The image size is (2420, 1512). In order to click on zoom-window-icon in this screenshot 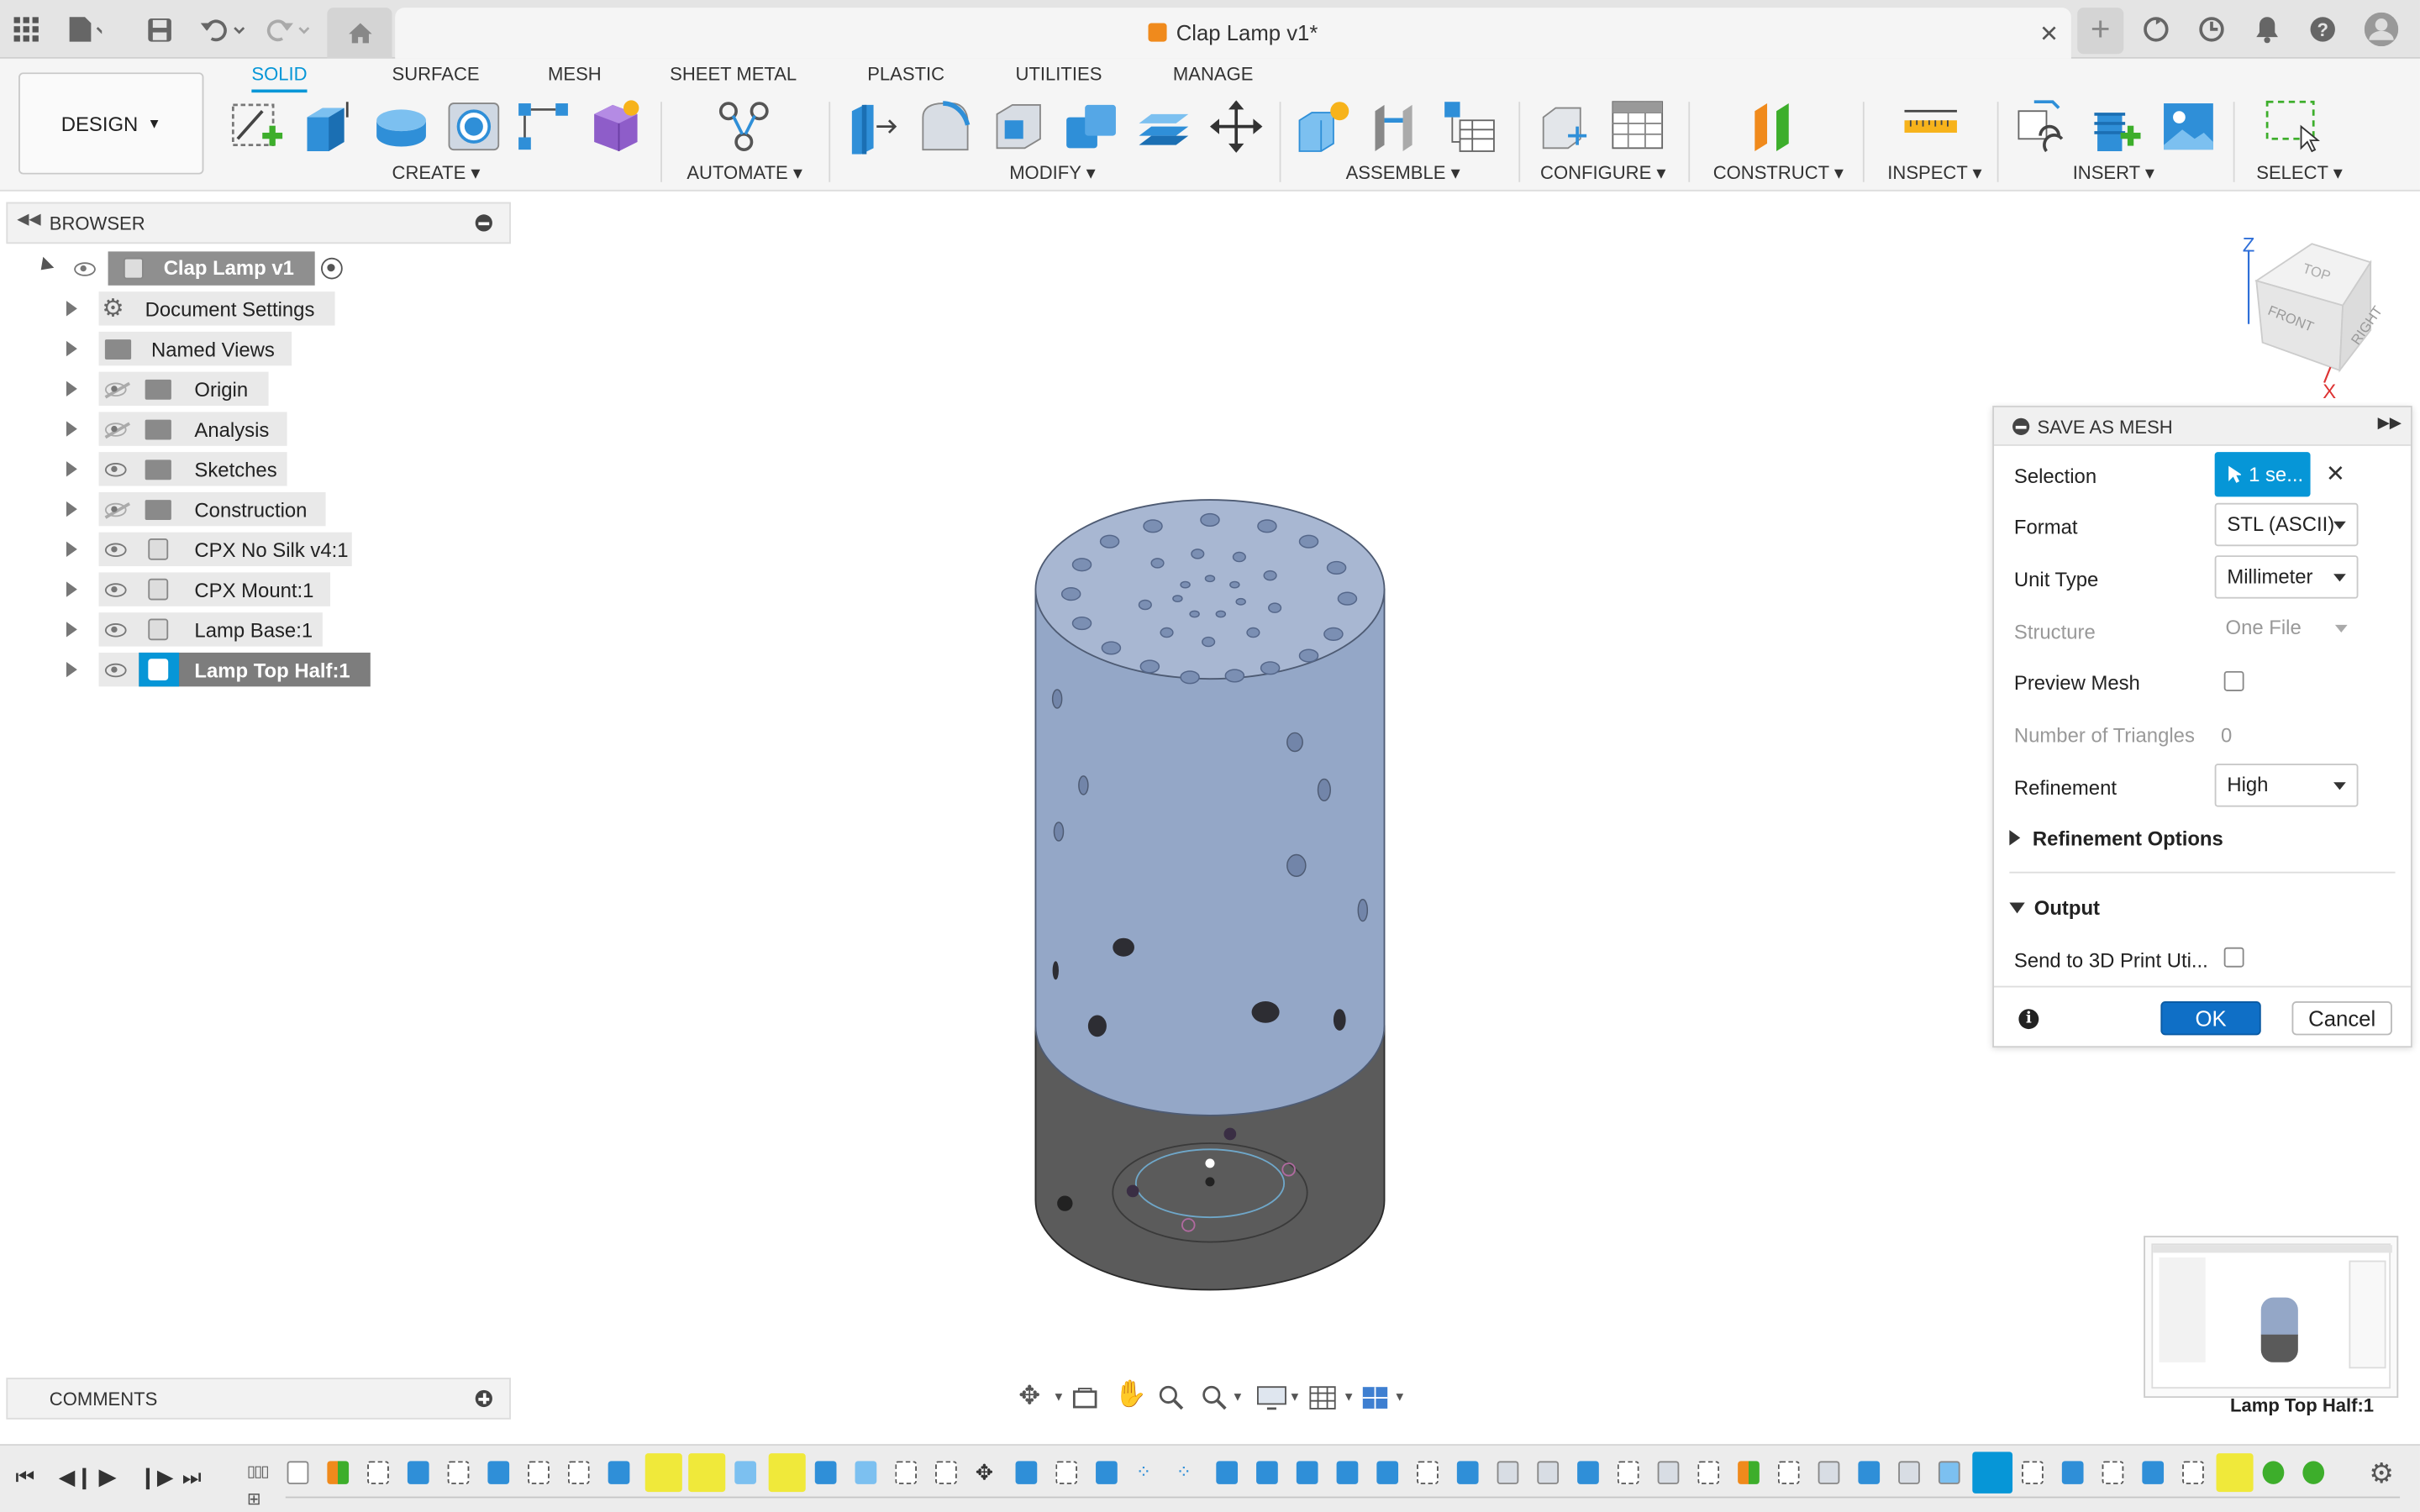, I will do `click(1214, 1398)`.